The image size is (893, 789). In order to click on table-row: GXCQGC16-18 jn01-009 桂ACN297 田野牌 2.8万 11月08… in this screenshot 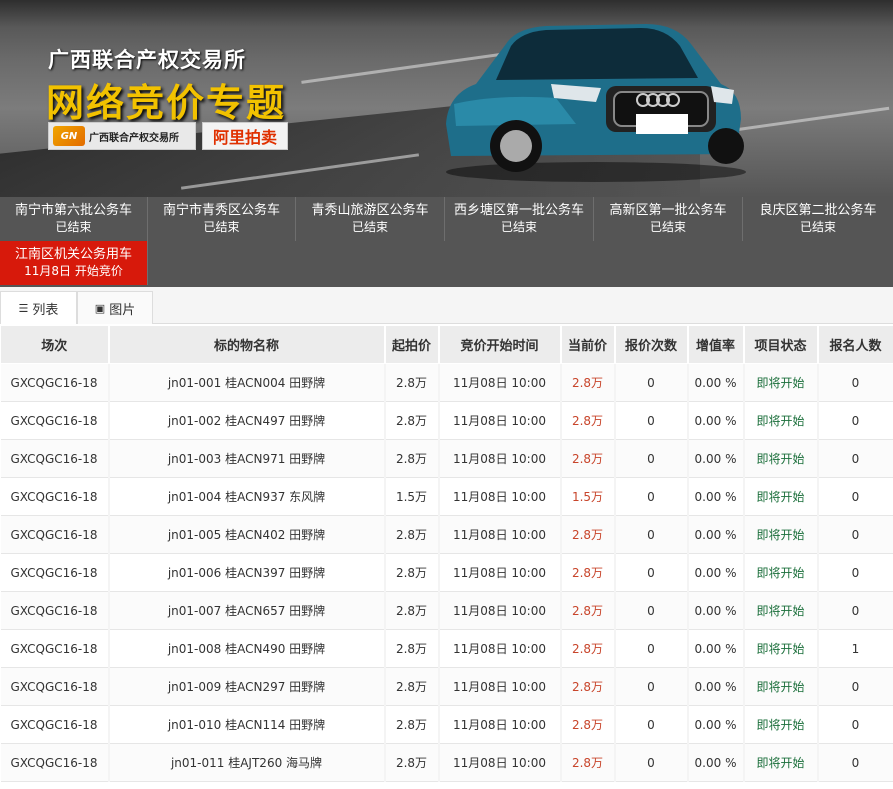, I will do `click(446, 686)`.